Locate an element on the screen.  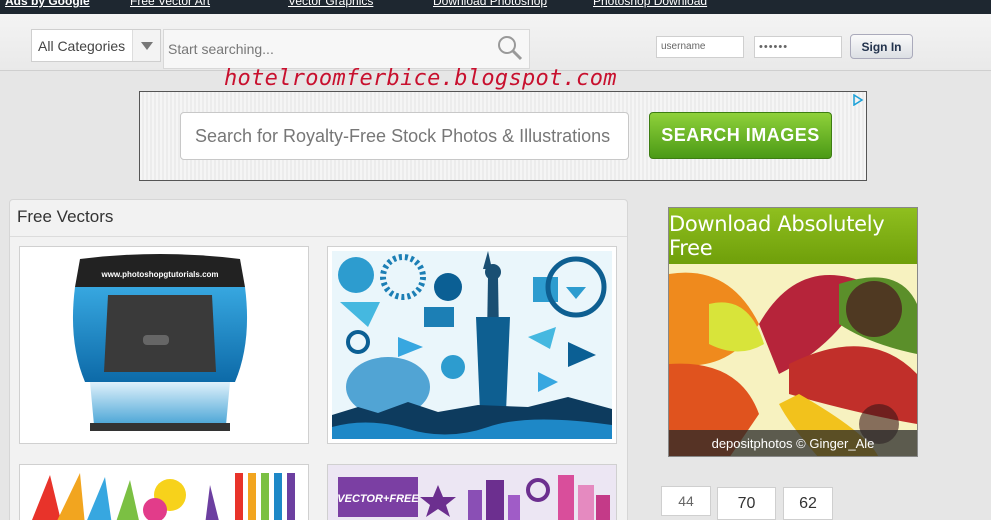
category-dropdown: All Categories is located at coordinates (96, 45).